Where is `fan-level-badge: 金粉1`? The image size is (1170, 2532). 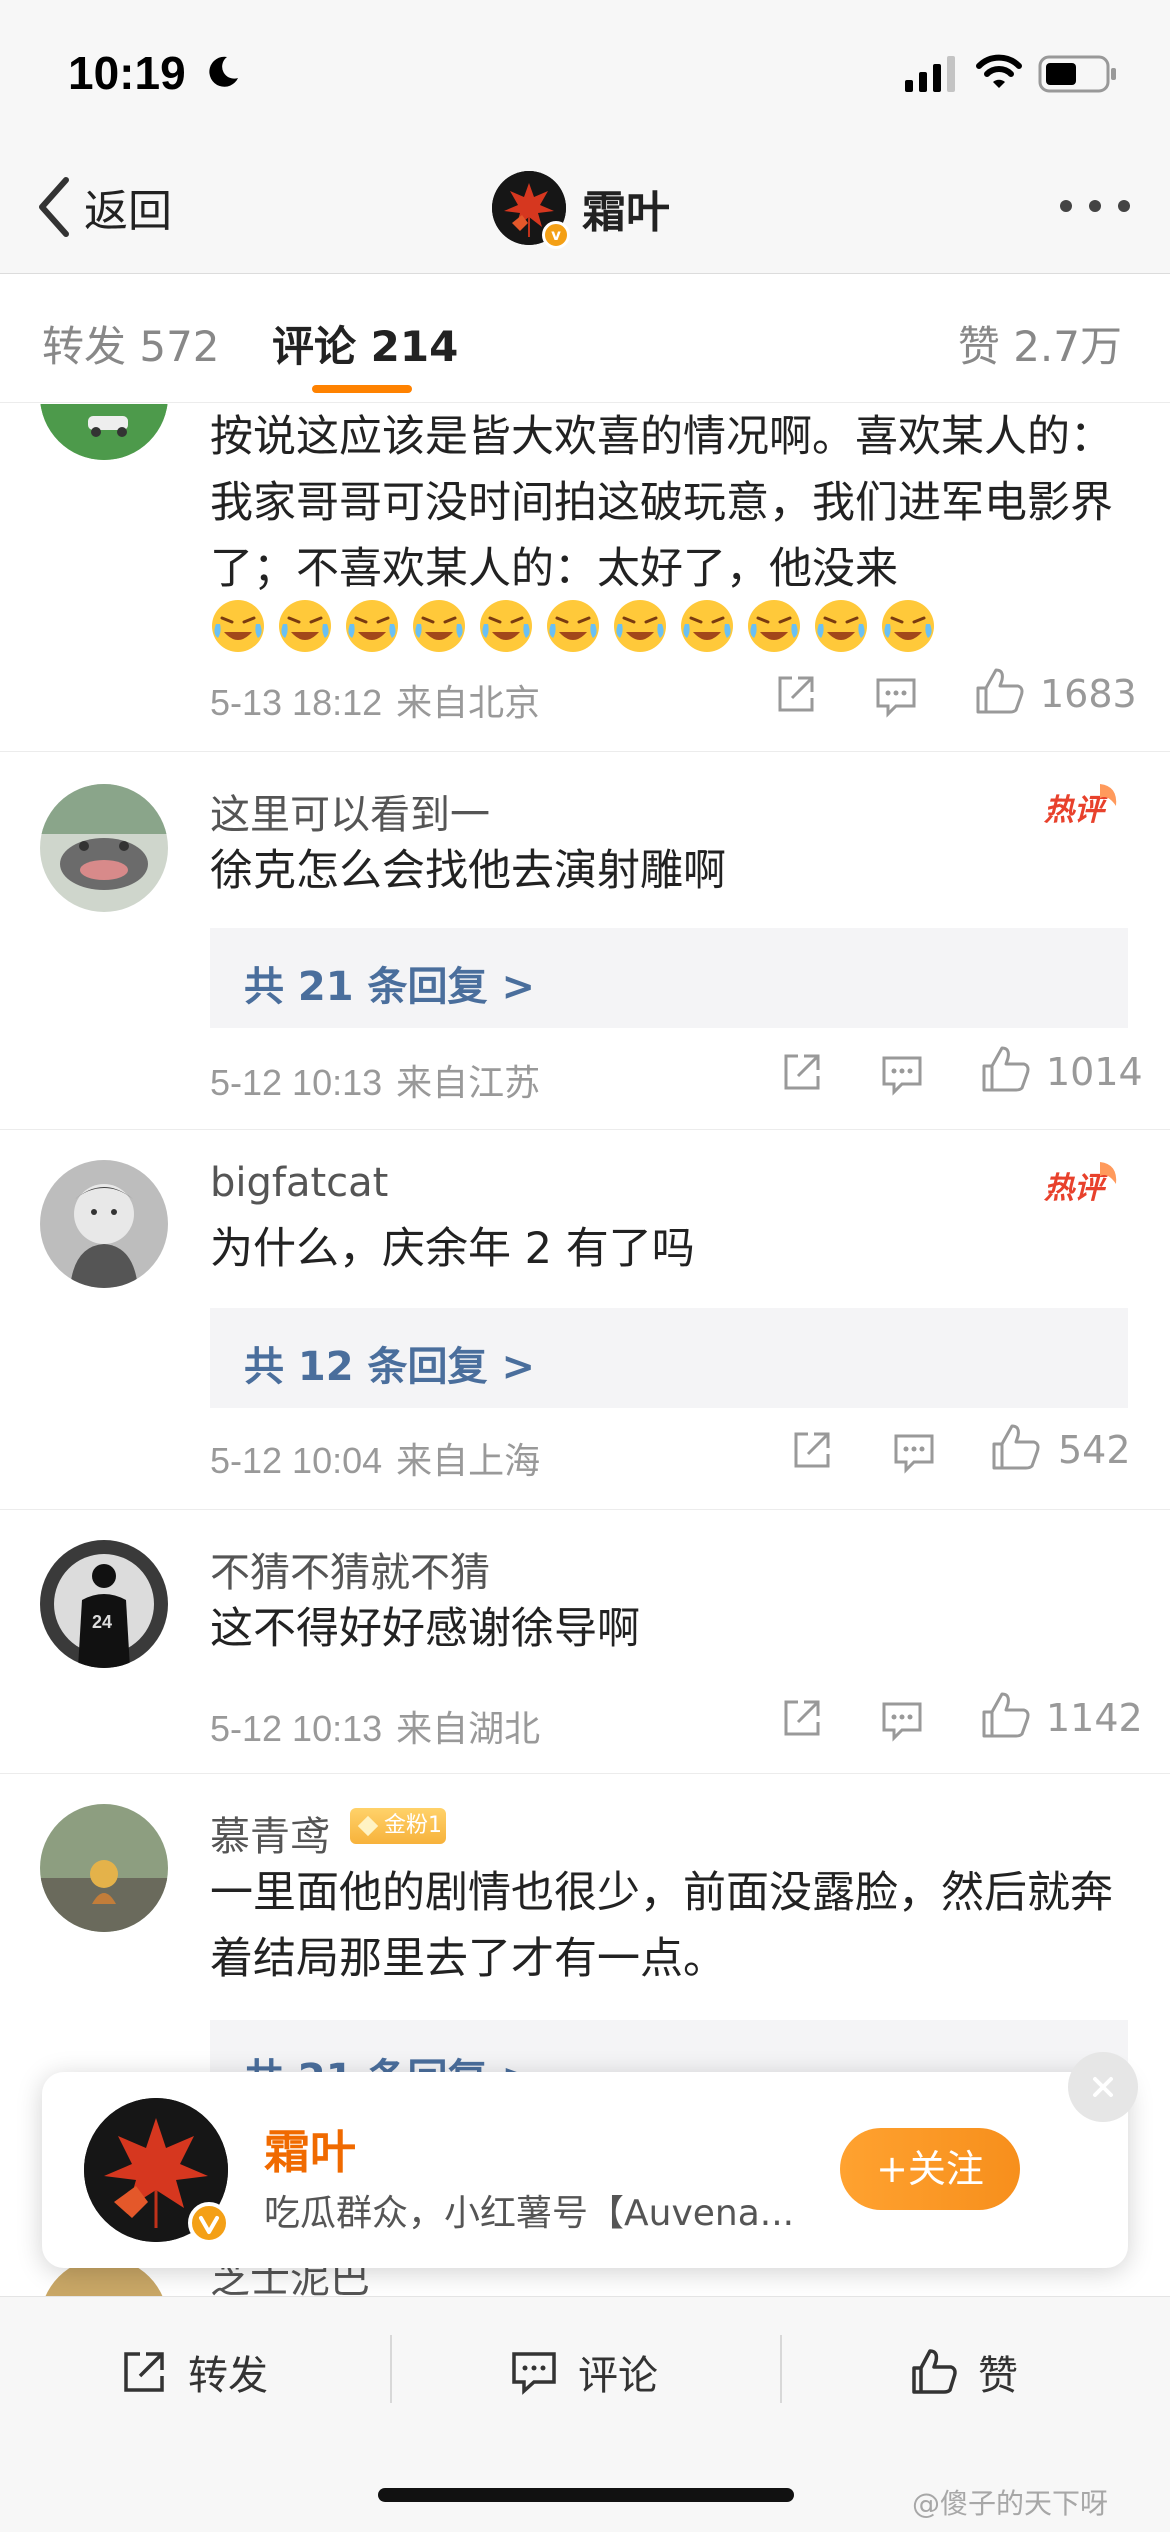 fan-level-badge: 金粉1 is located at coordinates (398, 1826).